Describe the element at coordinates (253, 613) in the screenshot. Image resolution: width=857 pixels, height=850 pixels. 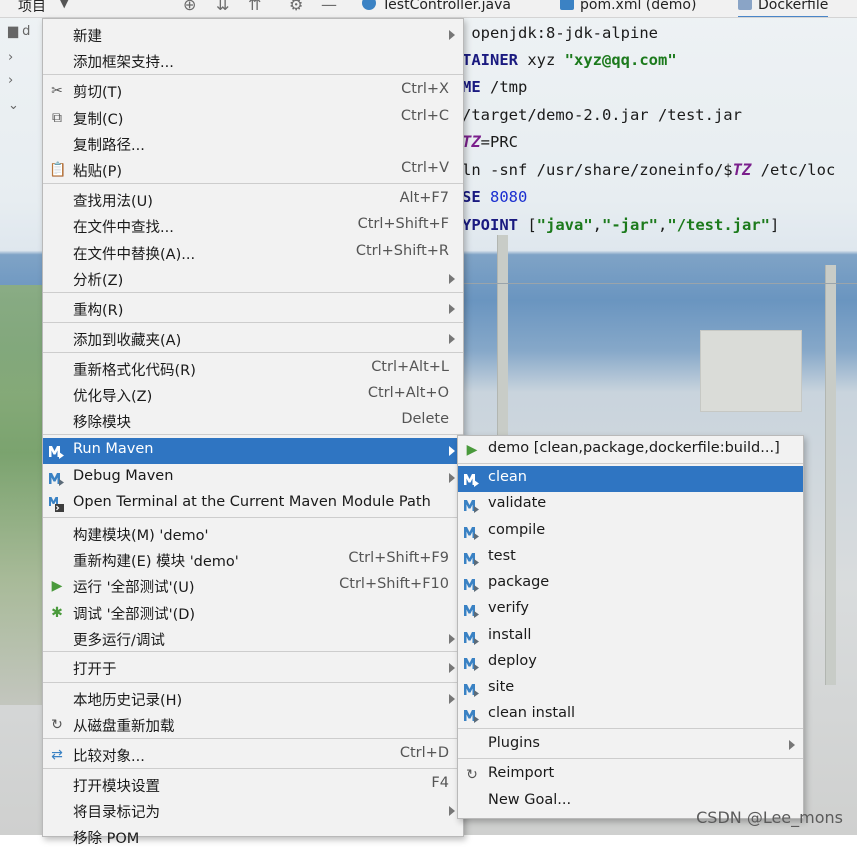
I see `menu-item-调试-全部测试-d: ✱ 调试 '全部测试'(D)` at that location.